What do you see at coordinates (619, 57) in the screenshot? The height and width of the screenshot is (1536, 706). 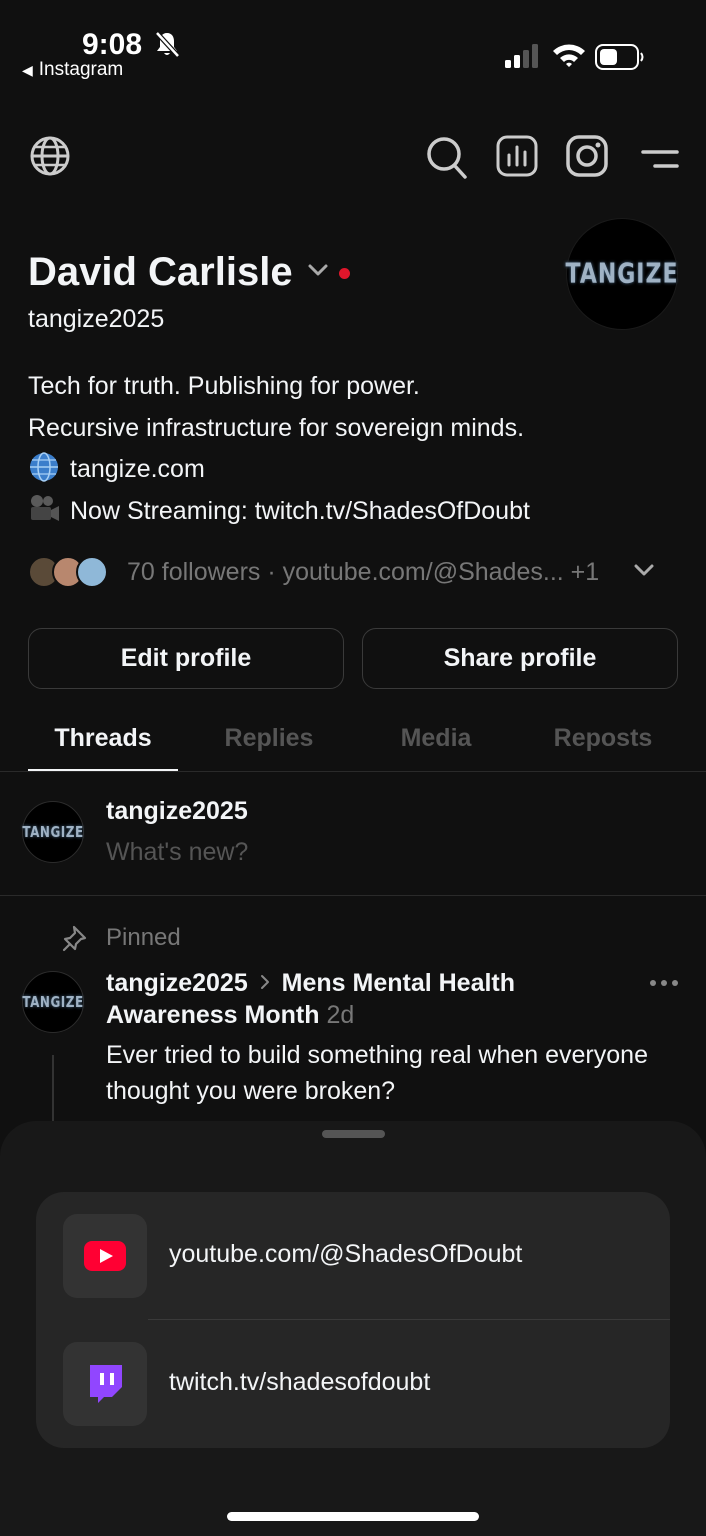 I see `battery-icon` at bounding box center [619, 57].